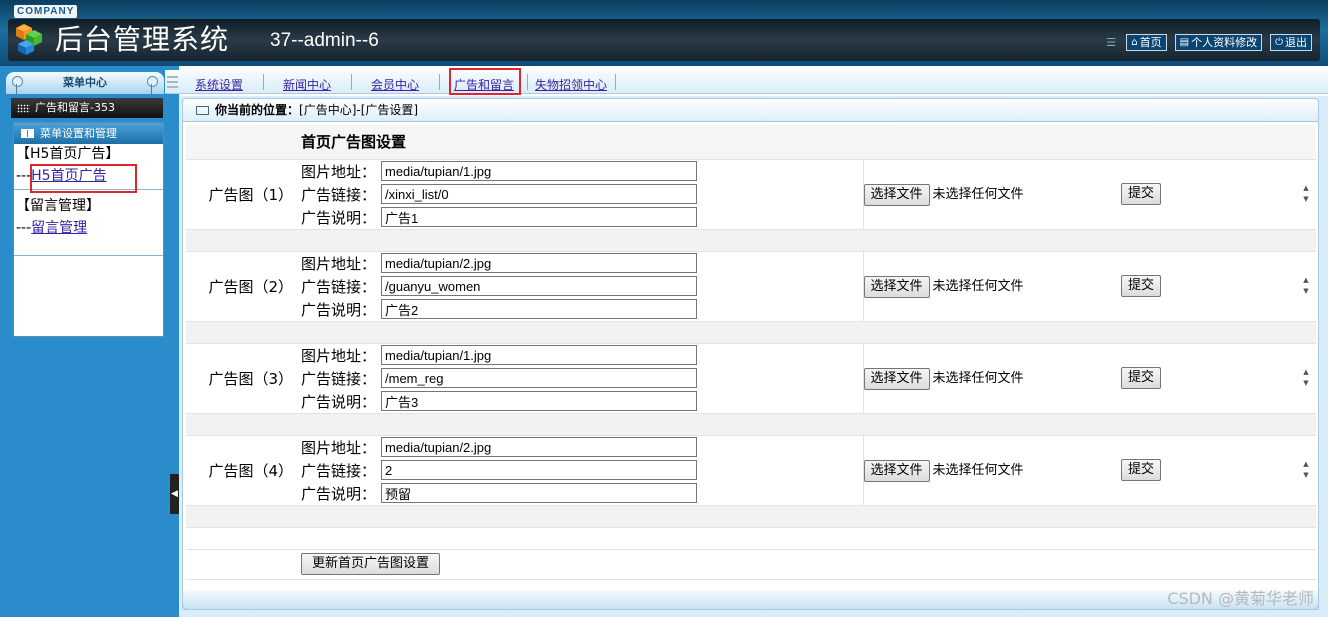  Describe the element at coordinates (371, 564) in the screenshot. I see `update-ad-settings-button: 更新首页广告图设置` at that location.